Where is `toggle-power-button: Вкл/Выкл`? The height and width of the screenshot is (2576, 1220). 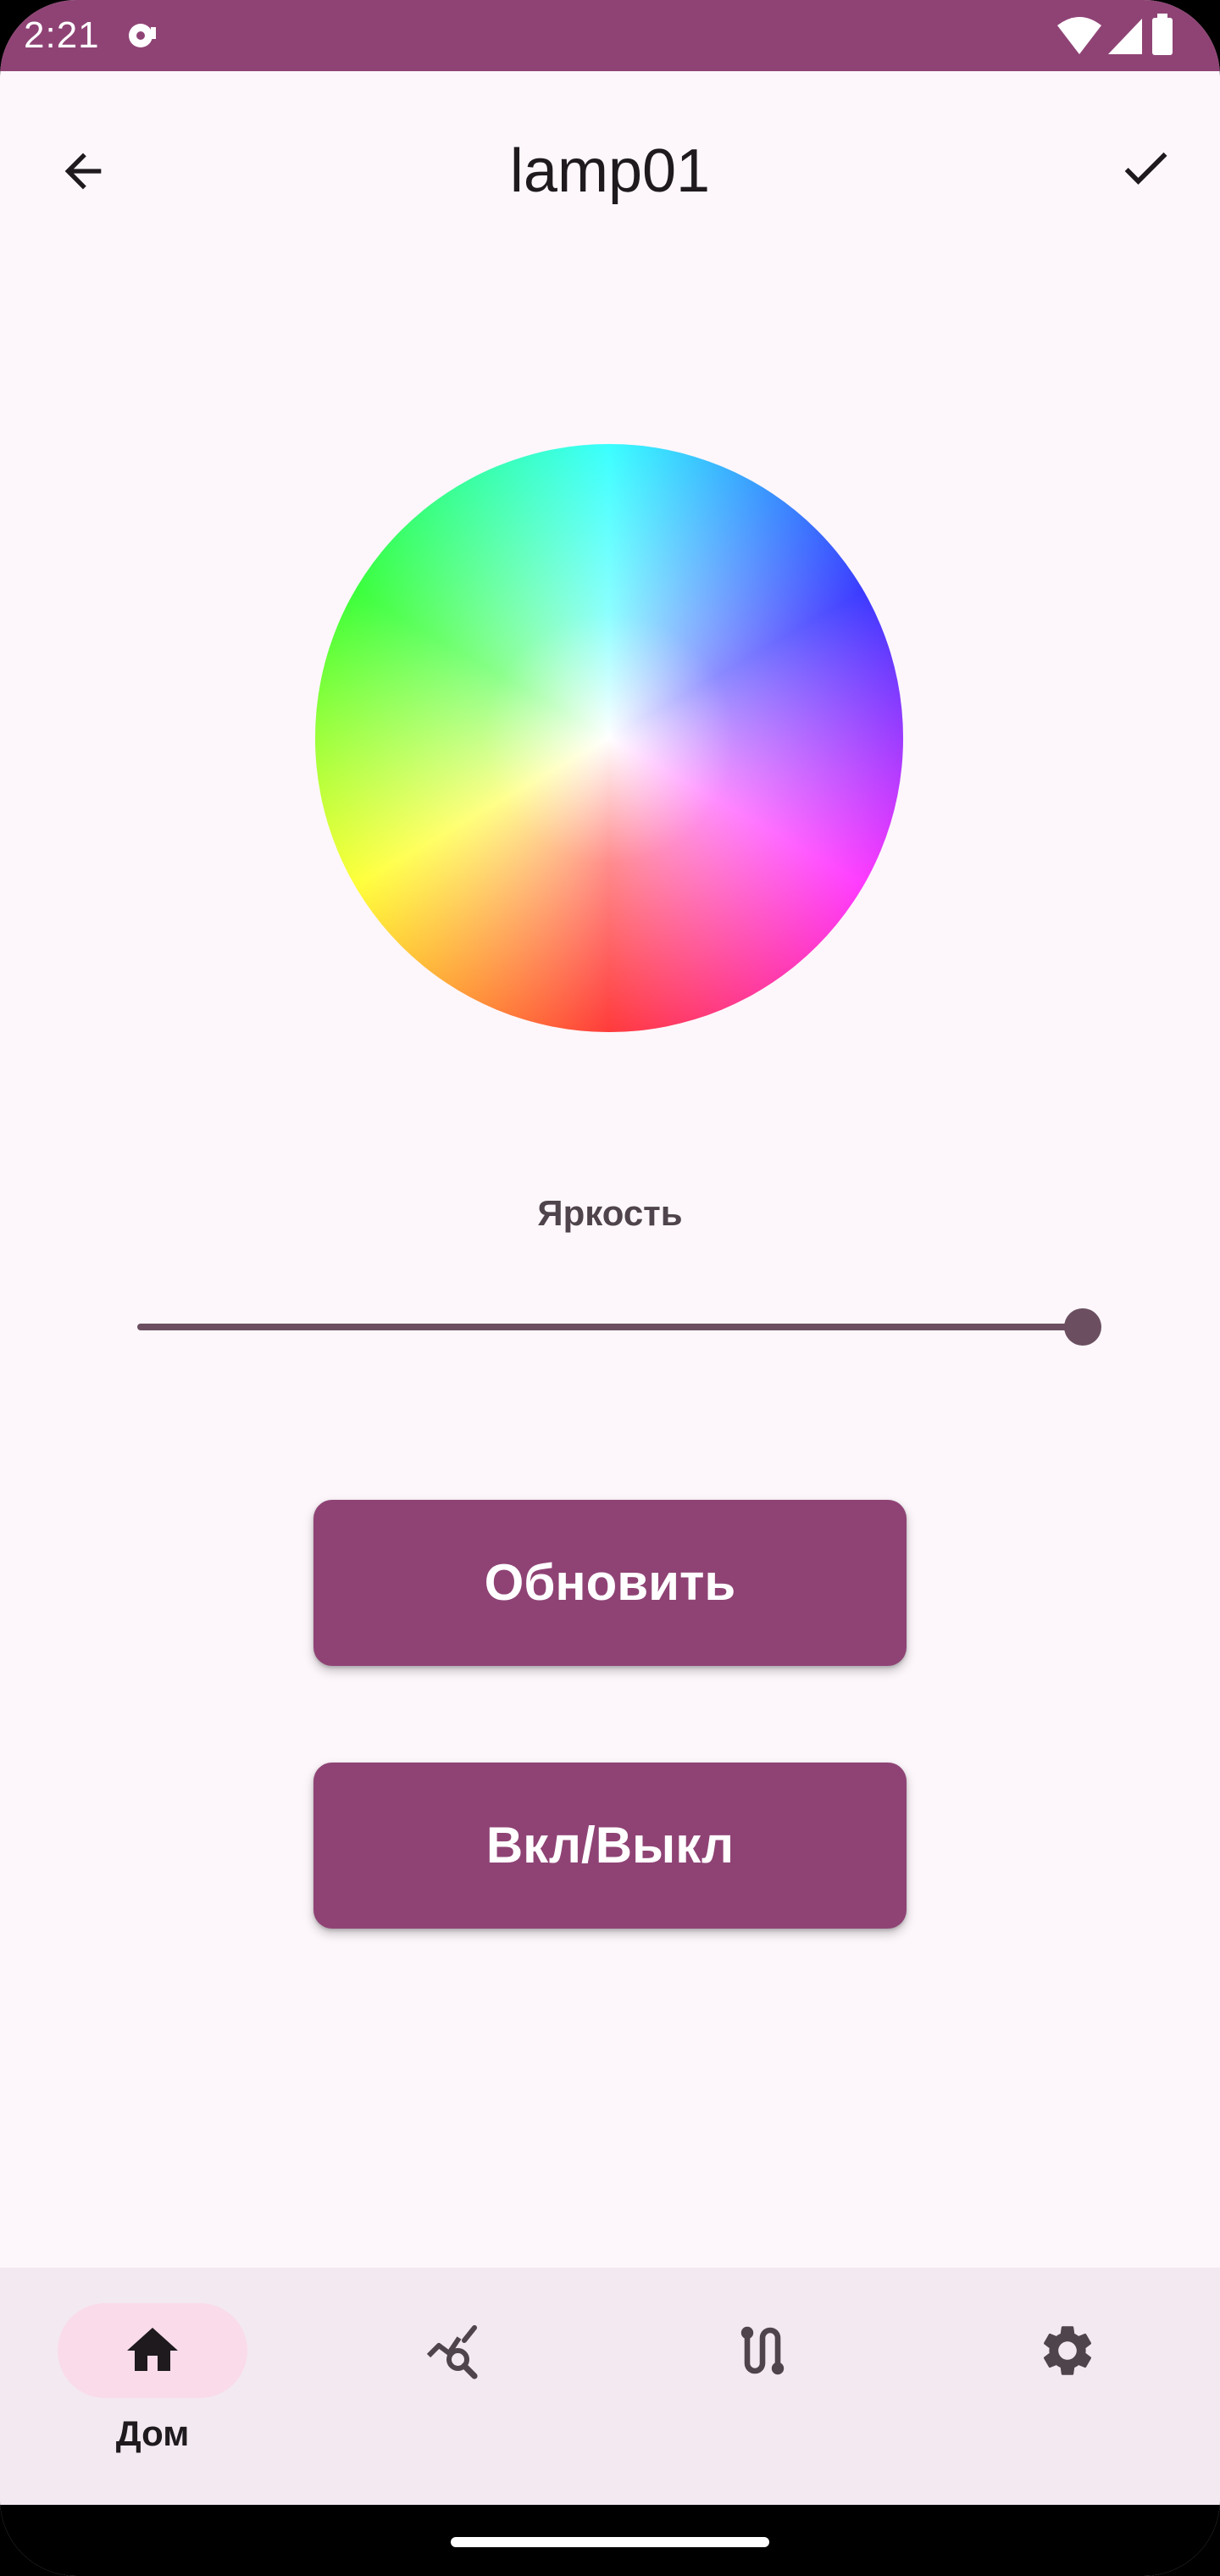 toggle-power-button: Вкл/Выкл is located at coordinates (610, 1846).